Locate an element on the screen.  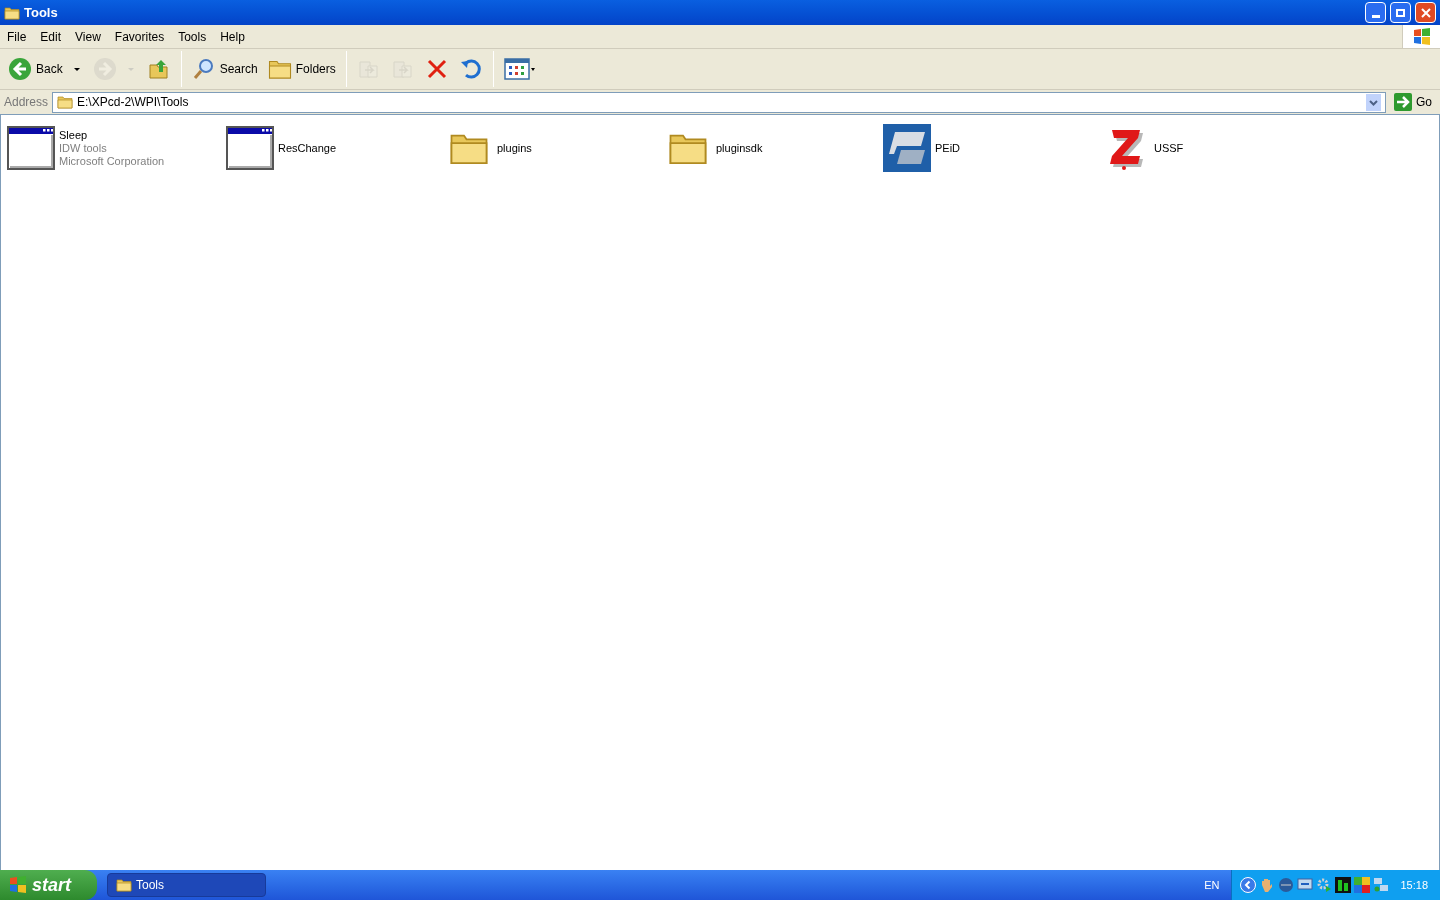
go-button: Go is located at coordinates (1413, 102).